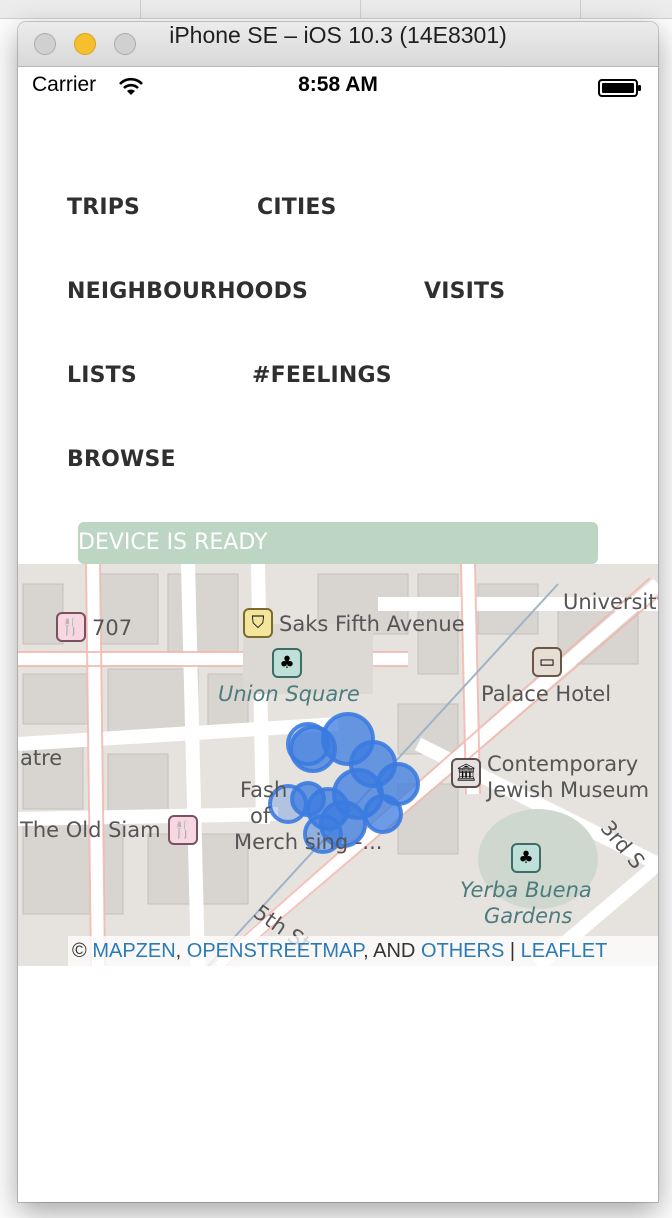  I want to click on menu-item-browse: BROWSE, so click(121, 459).